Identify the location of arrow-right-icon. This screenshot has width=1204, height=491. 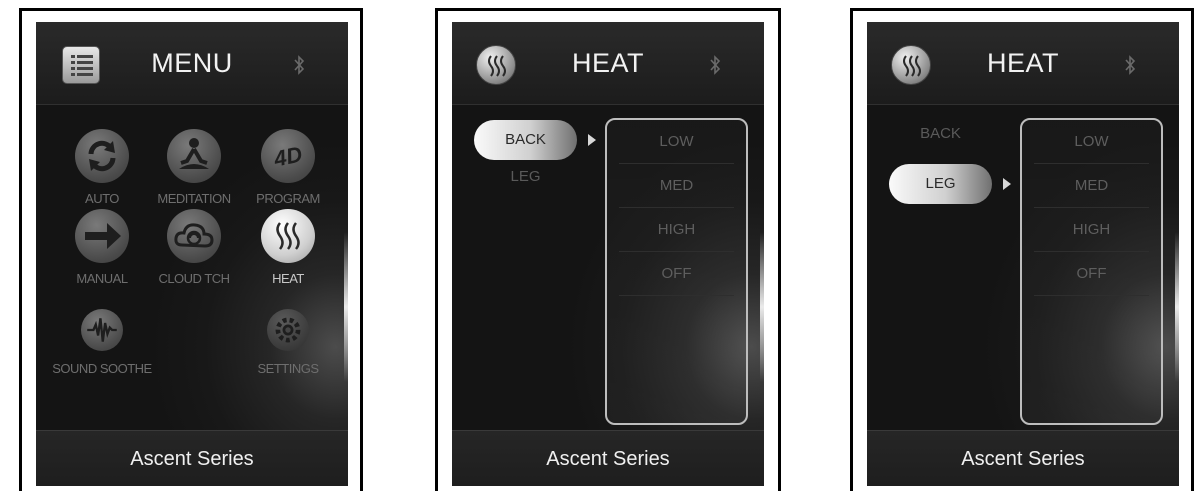
(102, 236).